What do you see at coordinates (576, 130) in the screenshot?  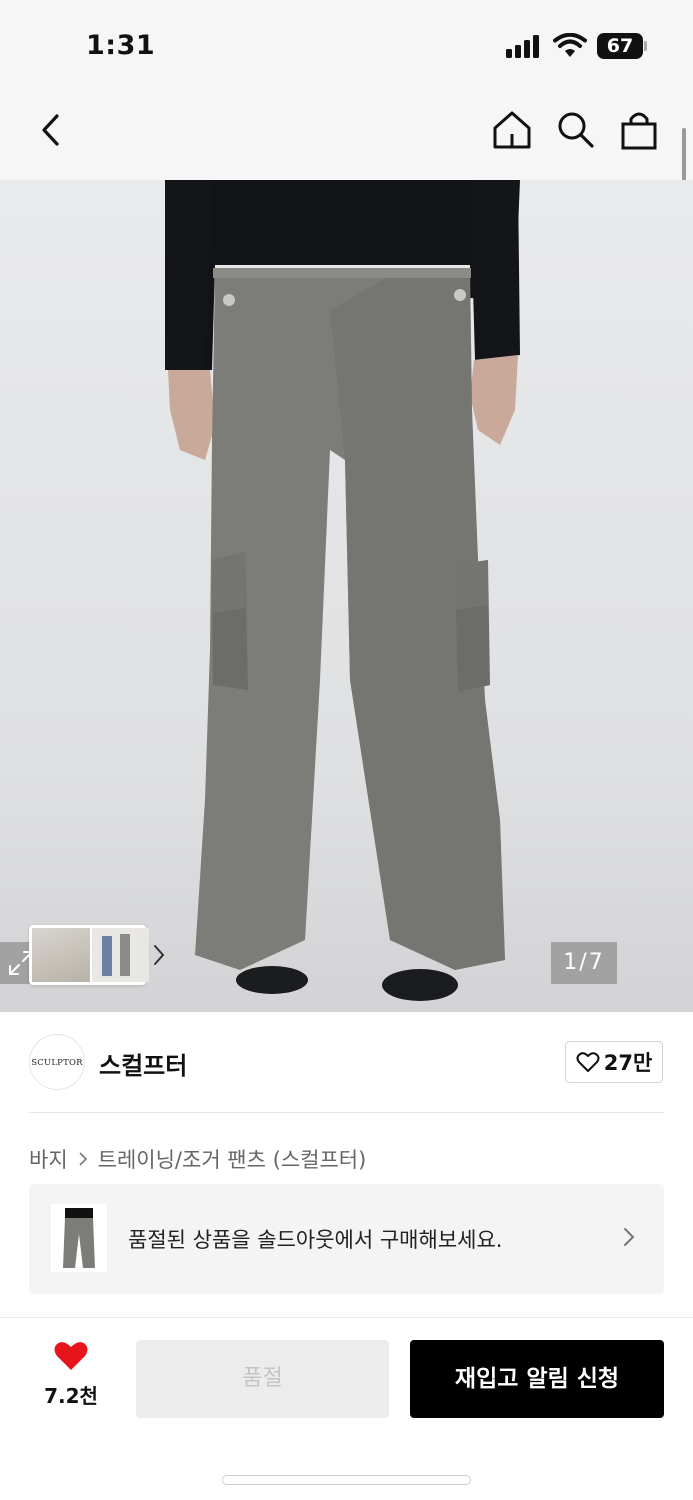 I see `search-icon` at bounding box center [576, 130].